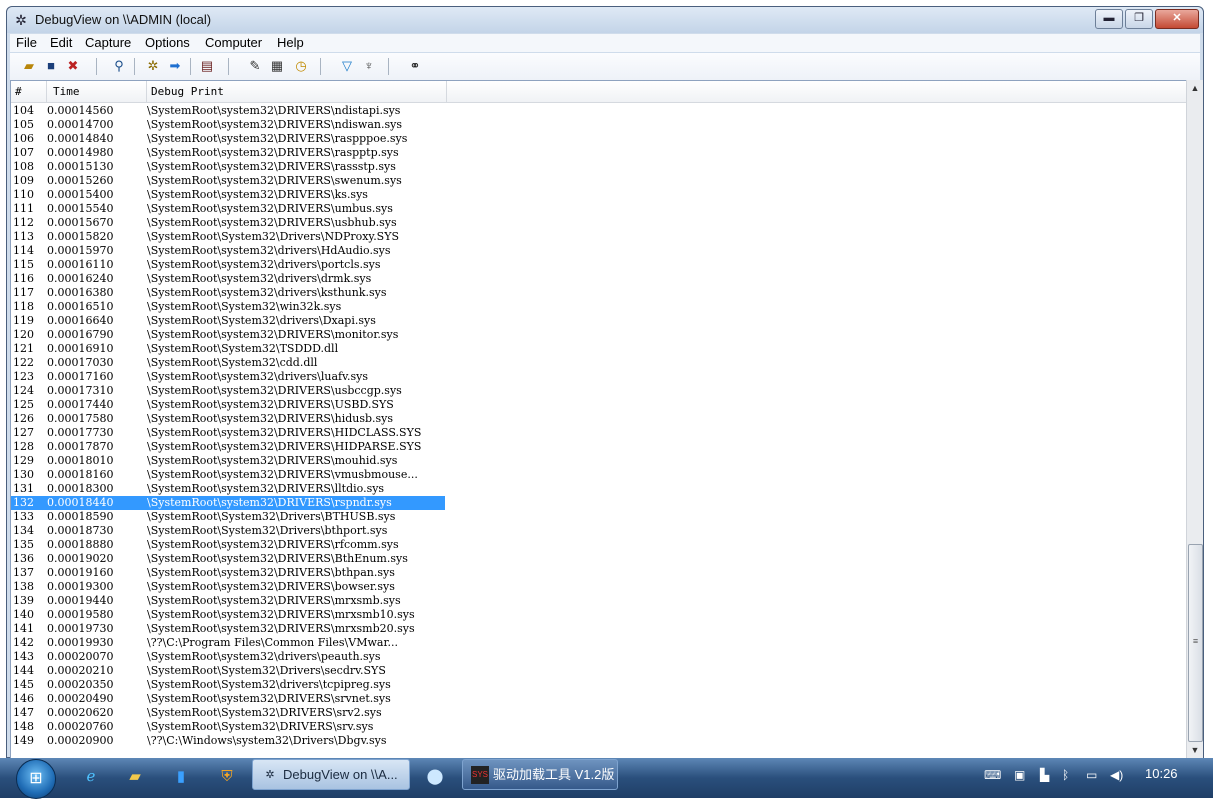 This screenshot has width=1213, height=799. I want to click on clear-display-icon: ✖, so click(73, 66).